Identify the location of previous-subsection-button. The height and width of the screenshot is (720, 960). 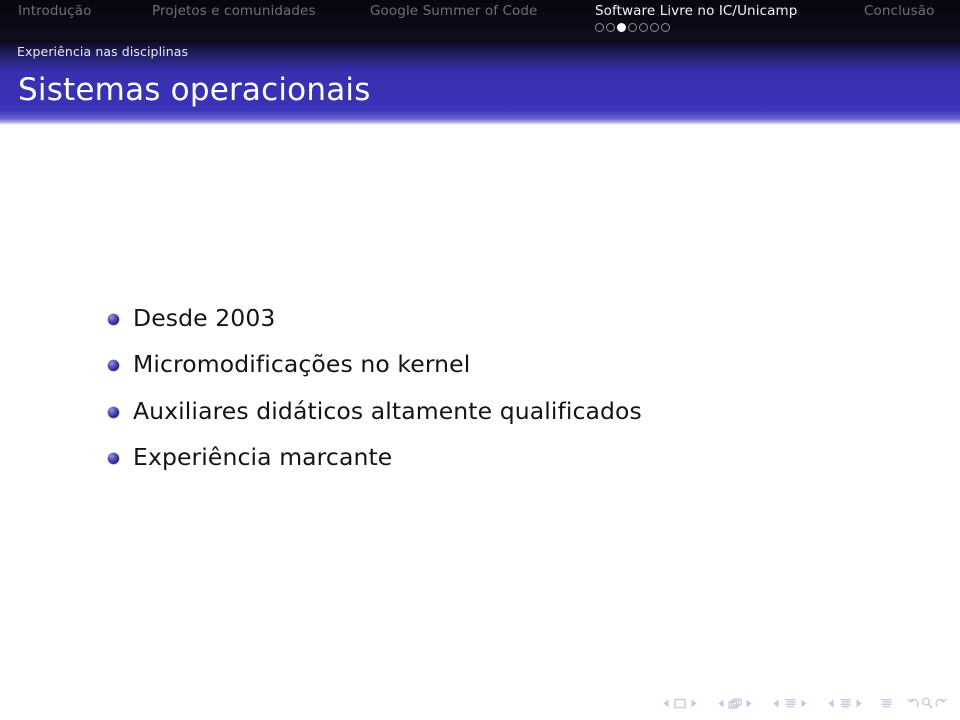
(776, 703).